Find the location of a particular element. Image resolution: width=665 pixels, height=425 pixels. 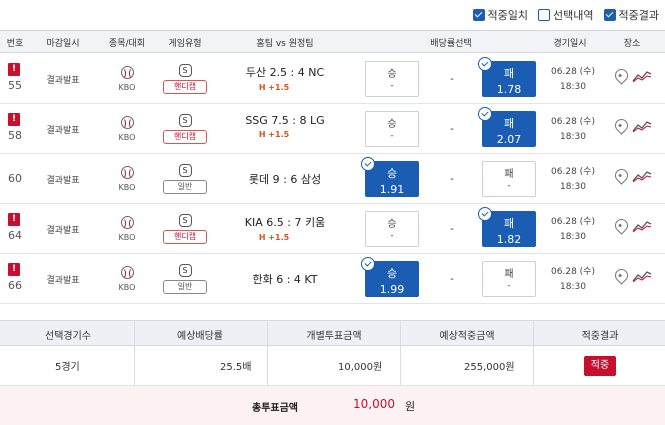

game-number: 60 is located at coordinates (15, 178).